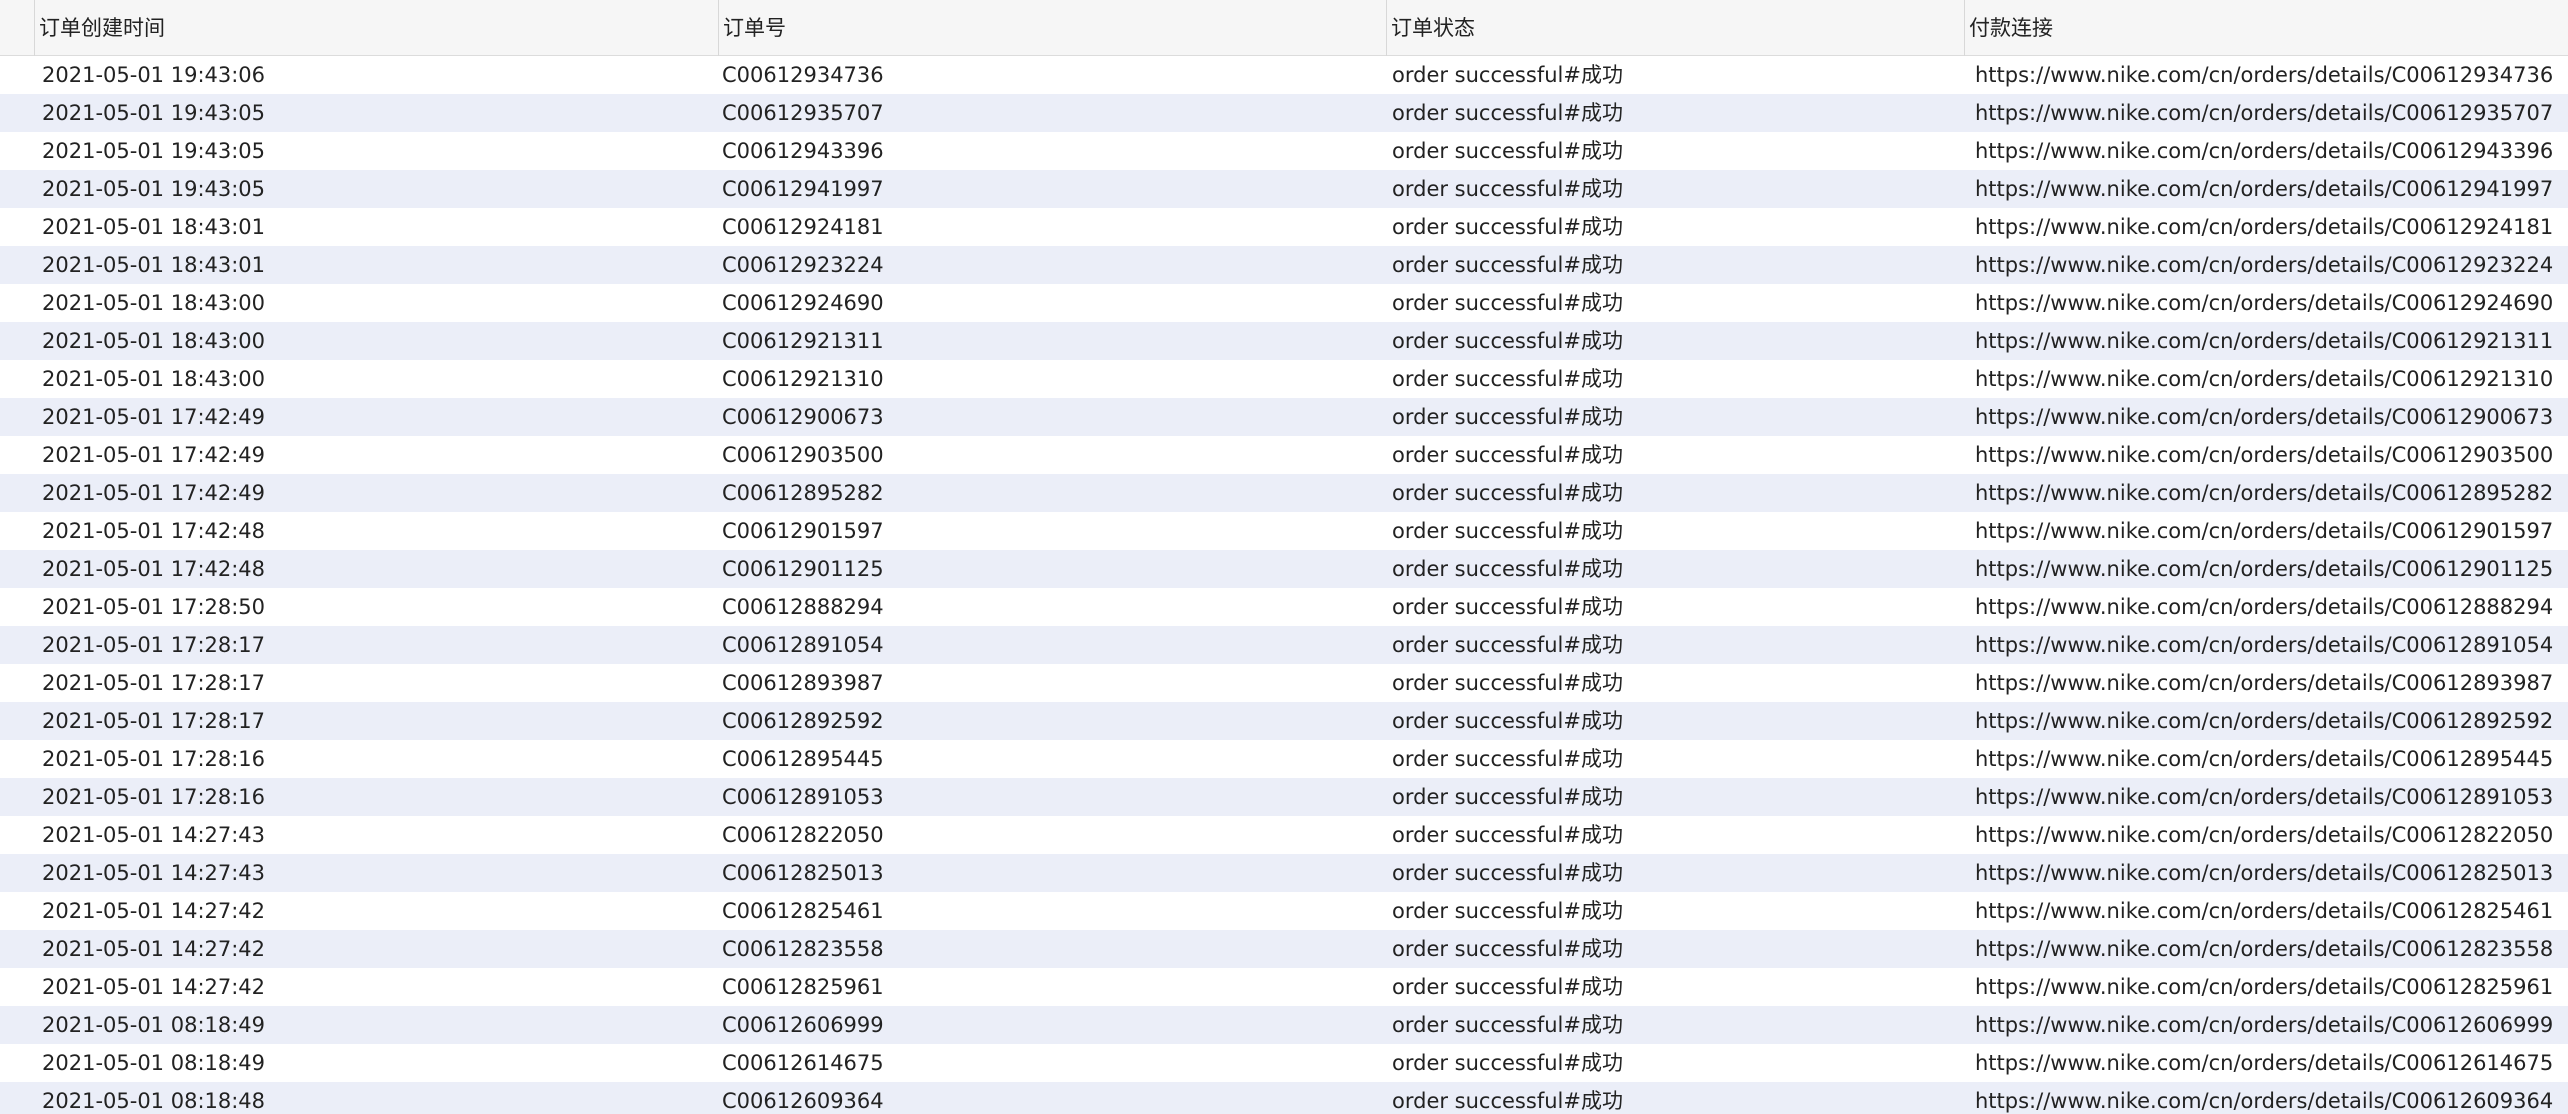 This screenshot has height=1114, width=2568. Describe the element at coordinates (2266, 28) in the screenshot. I see `column-header-payment-link: 付款连接` at that location.